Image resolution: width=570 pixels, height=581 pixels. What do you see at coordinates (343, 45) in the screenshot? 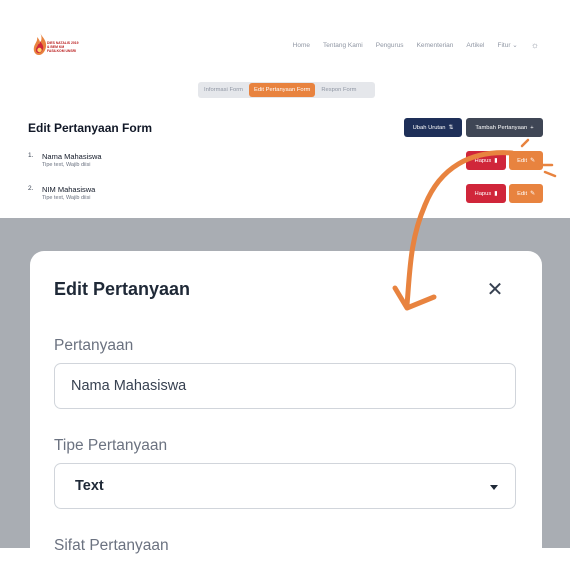
I see `nav-tentang-kami: Tentang Kami` at bounding box center [343, 45].